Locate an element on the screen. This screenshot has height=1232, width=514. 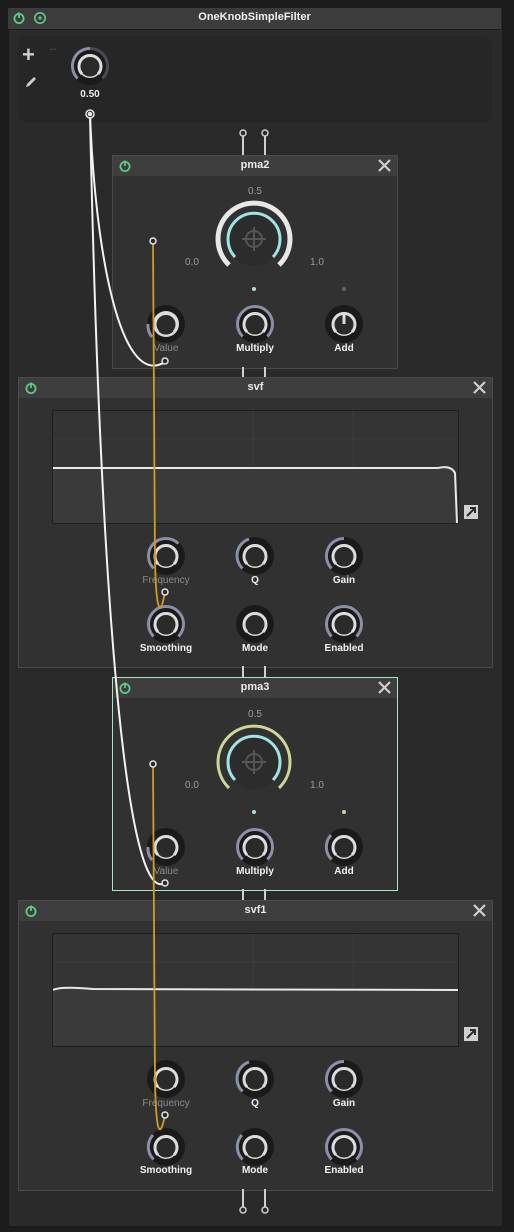
svf-response-graph is located at coordinates (255, 467).